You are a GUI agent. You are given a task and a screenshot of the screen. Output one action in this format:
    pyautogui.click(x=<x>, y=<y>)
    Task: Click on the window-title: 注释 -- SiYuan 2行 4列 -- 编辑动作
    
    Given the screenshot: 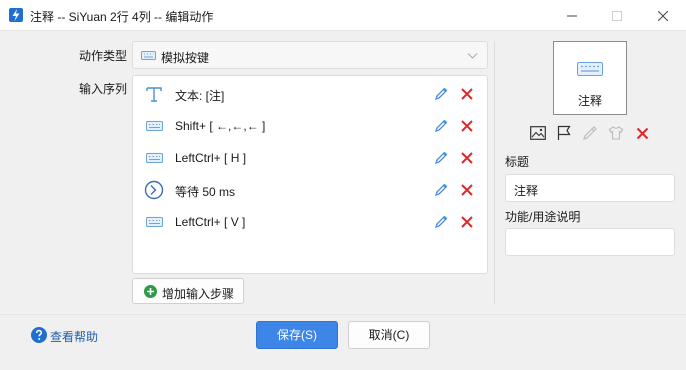 What is the action you would take?
    pyautogui.click(x=122, y=17)
    